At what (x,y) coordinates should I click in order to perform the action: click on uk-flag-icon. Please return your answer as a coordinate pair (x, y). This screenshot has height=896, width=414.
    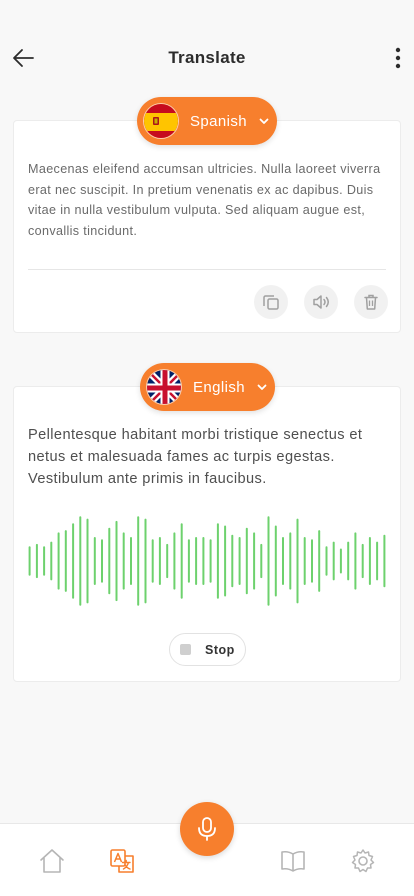
    Looking at the image, I should click on (164, 387).